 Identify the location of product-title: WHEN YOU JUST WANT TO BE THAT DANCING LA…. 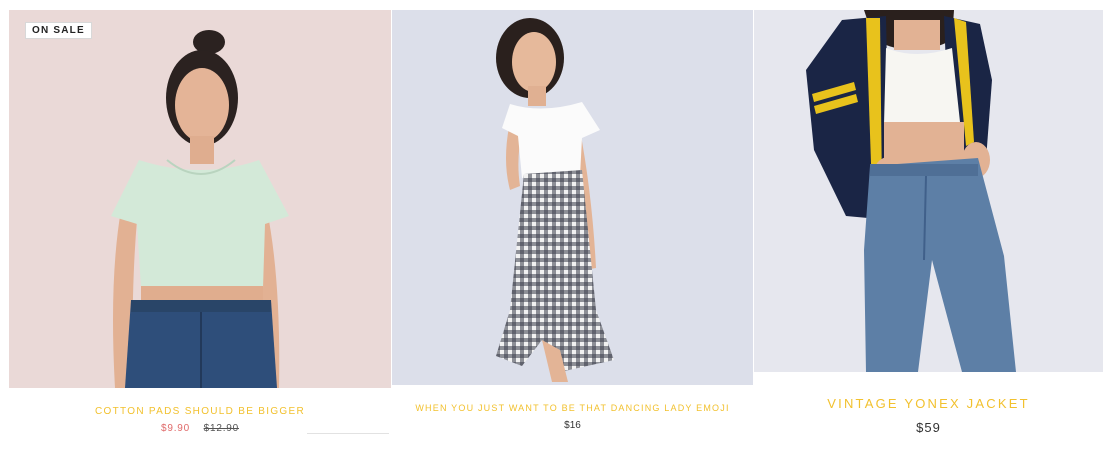
(572, 408).